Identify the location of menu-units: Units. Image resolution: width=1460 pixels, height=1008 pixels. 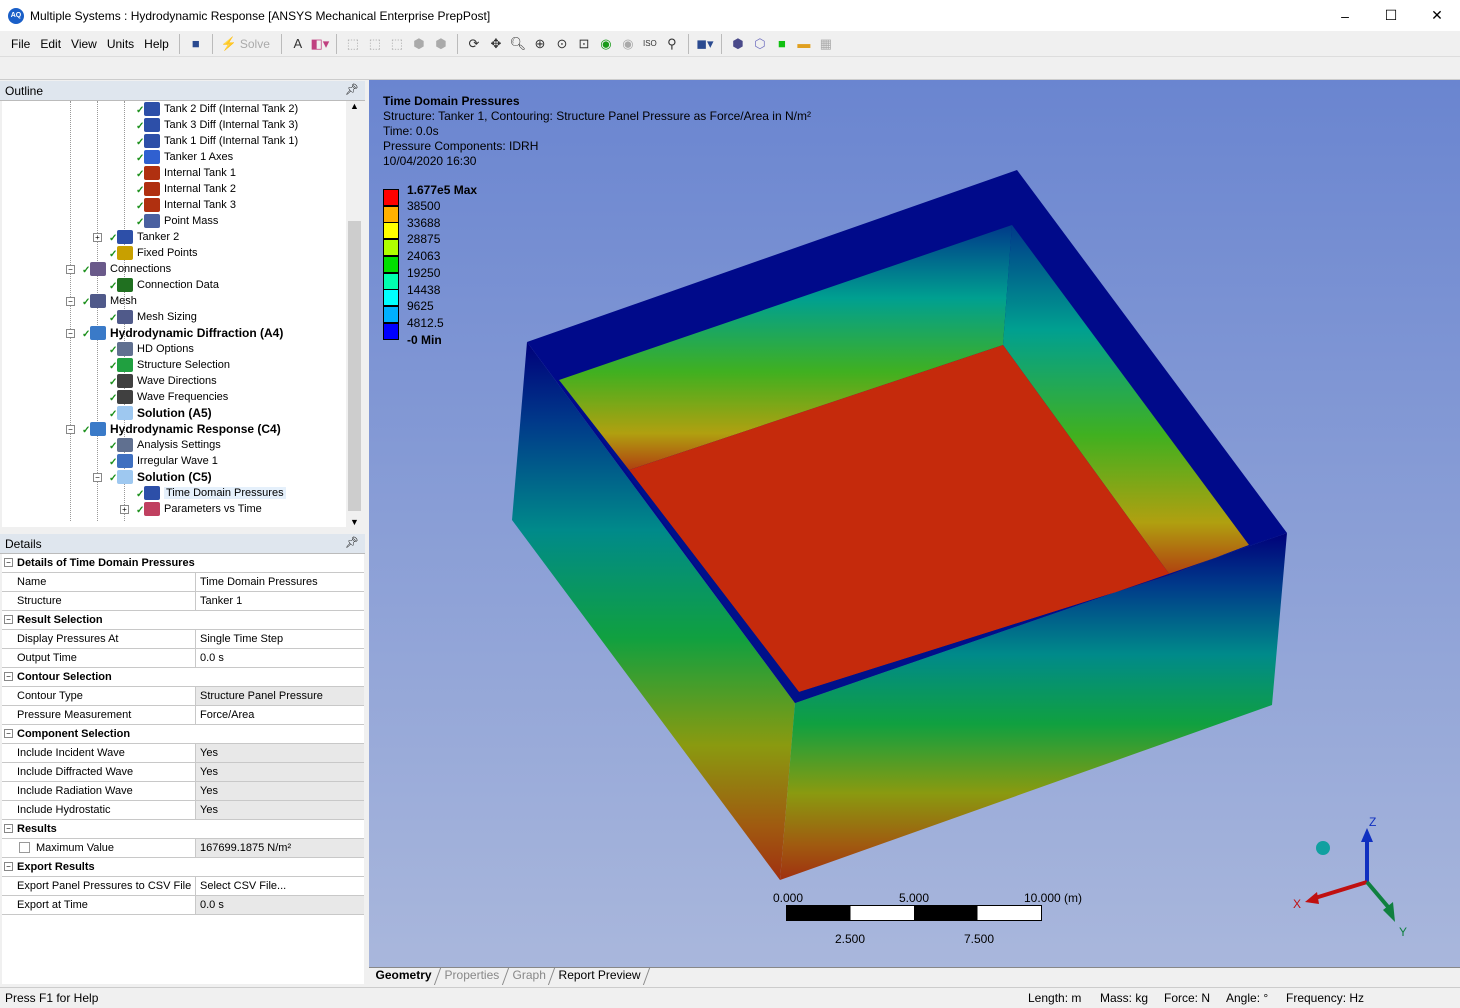
(120, 44).